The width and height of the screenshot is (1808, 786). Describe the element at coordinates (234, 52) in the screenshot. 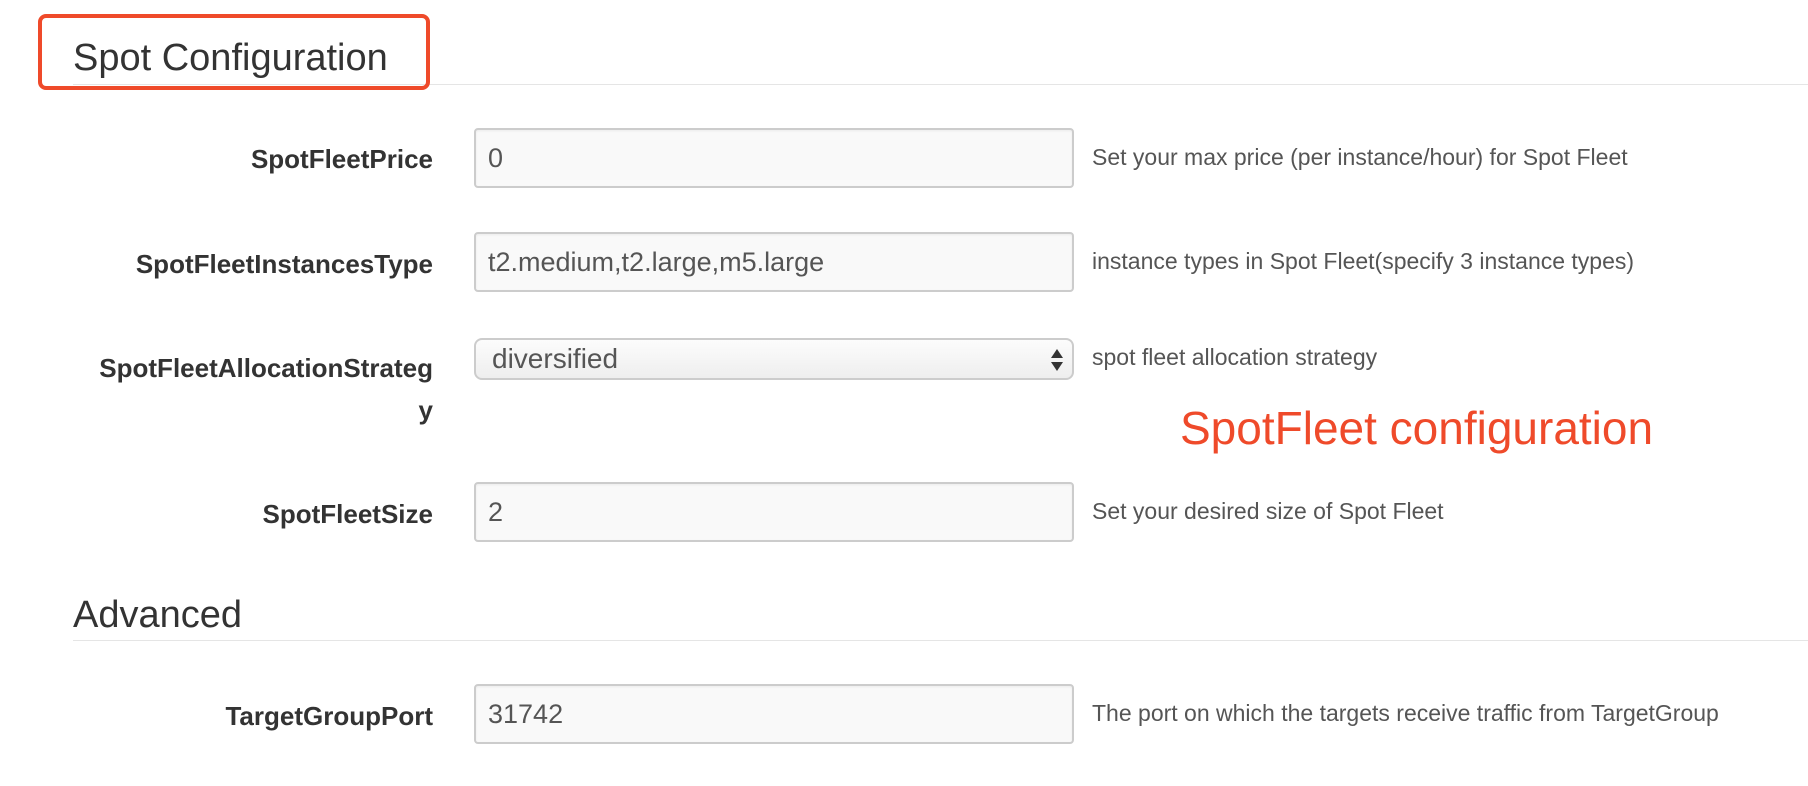

I see `heading-highlight-box` at that location.